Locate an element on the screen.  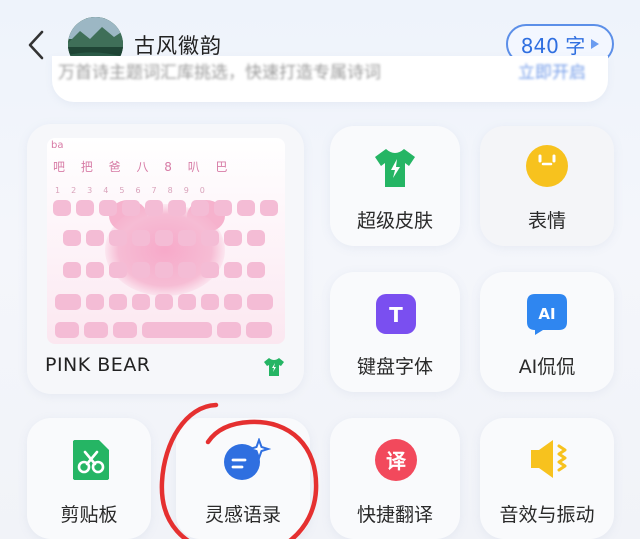
keyboard-font-label: 键盘字体 is located at coordinates (394, 367).